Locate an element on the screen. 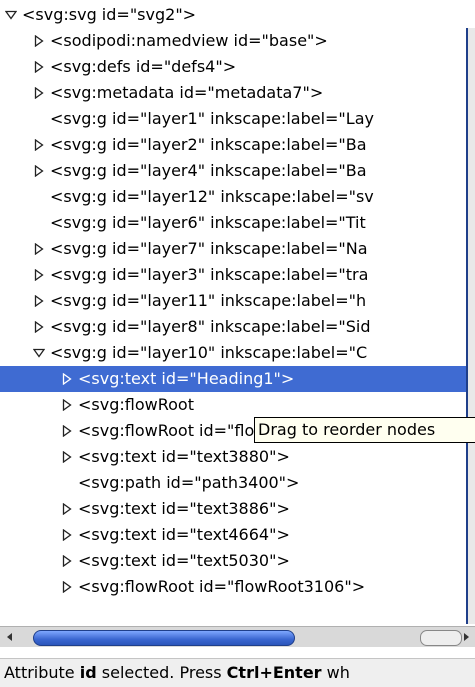  tree-row-label: <svg:flowRoot id="flowRoot3106"> is located at coordinates (222, 586).